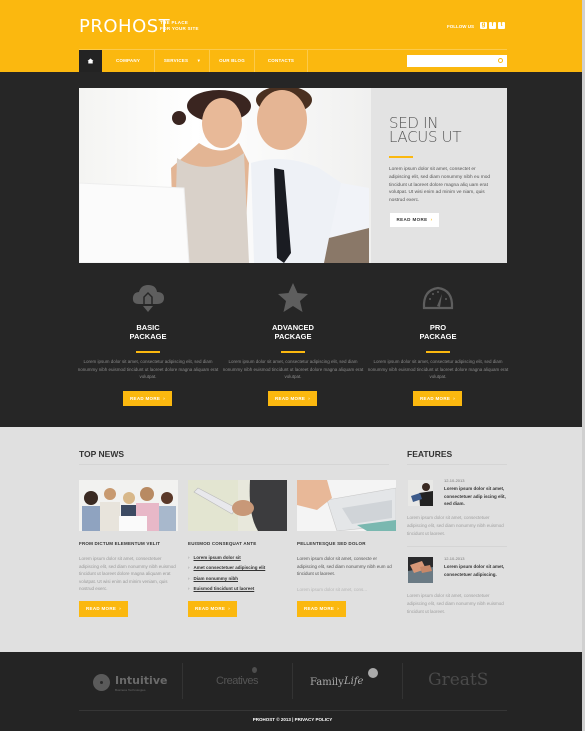 The image size is (585, 731). I want to click on partner-name: Creatives, so click(237, 681).